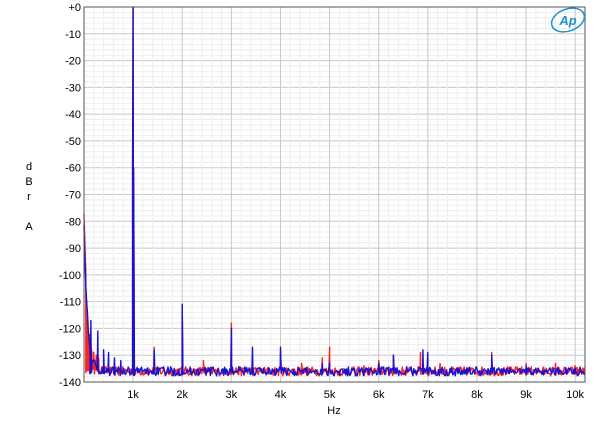 The height and width of the screenshot is (422, 600). What do you see at coordinates (281, 395) in the screenshot?
I see `x-tick-label: 4k` at bounding box center [281, 395].